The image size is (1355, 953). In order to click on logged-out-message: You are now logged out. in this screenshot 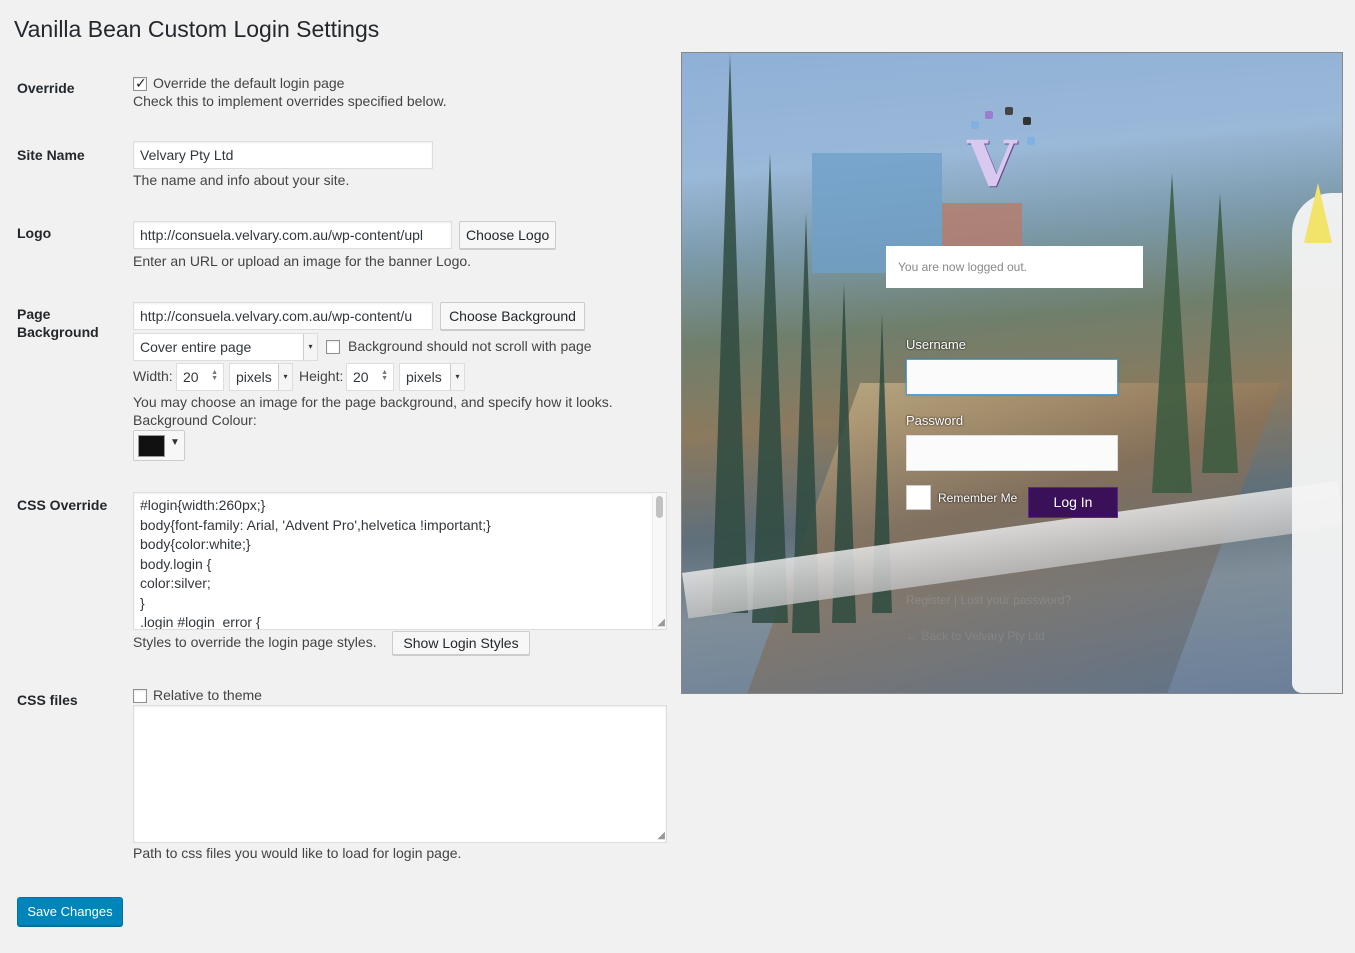, I will do `click(1014, 267)`.